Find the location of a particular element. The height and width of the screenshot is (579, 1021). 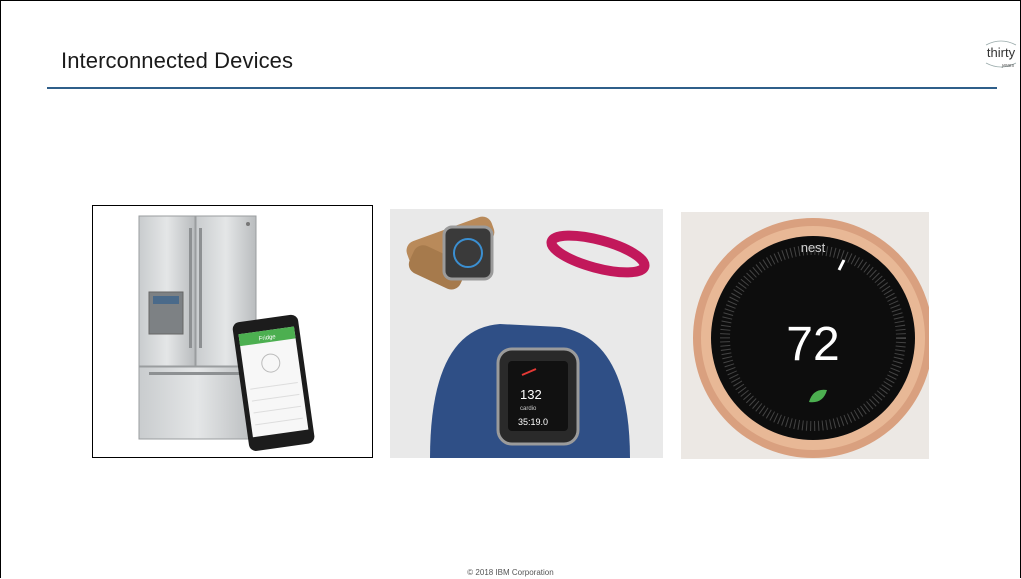

thirty-years-logo: thirty years is located at coordinates (1001, 55).